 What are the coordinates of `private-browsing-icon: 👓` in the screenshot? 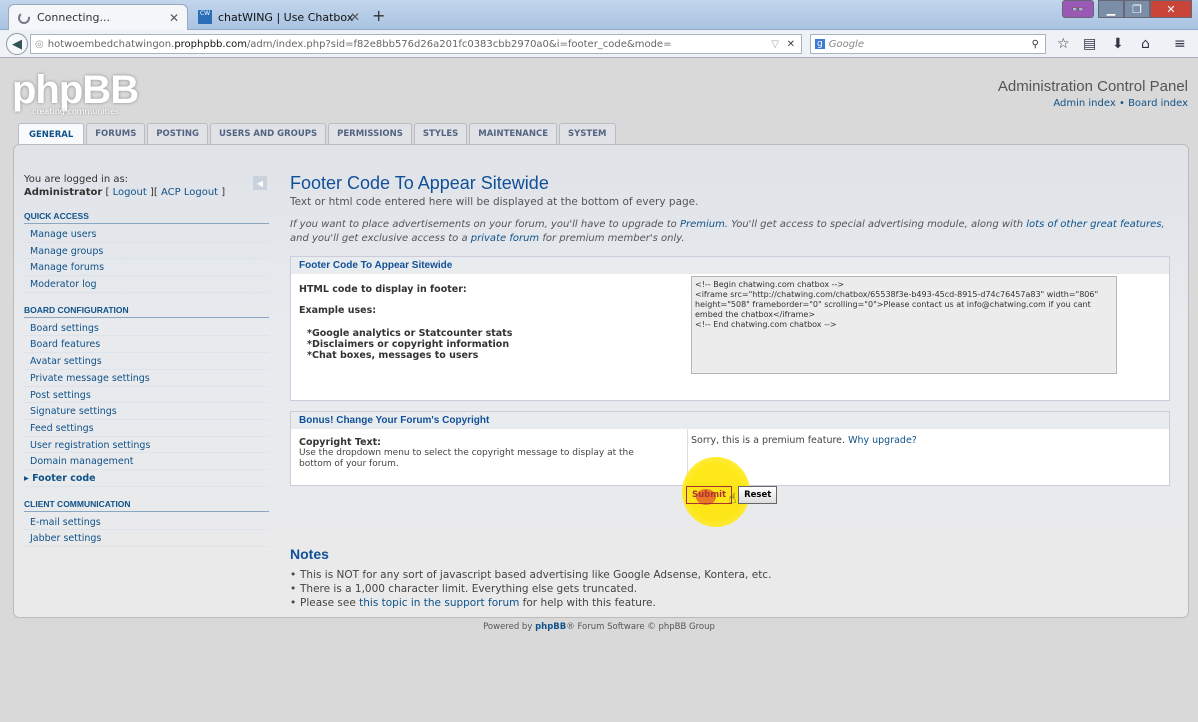 It's located at (1078, 9).